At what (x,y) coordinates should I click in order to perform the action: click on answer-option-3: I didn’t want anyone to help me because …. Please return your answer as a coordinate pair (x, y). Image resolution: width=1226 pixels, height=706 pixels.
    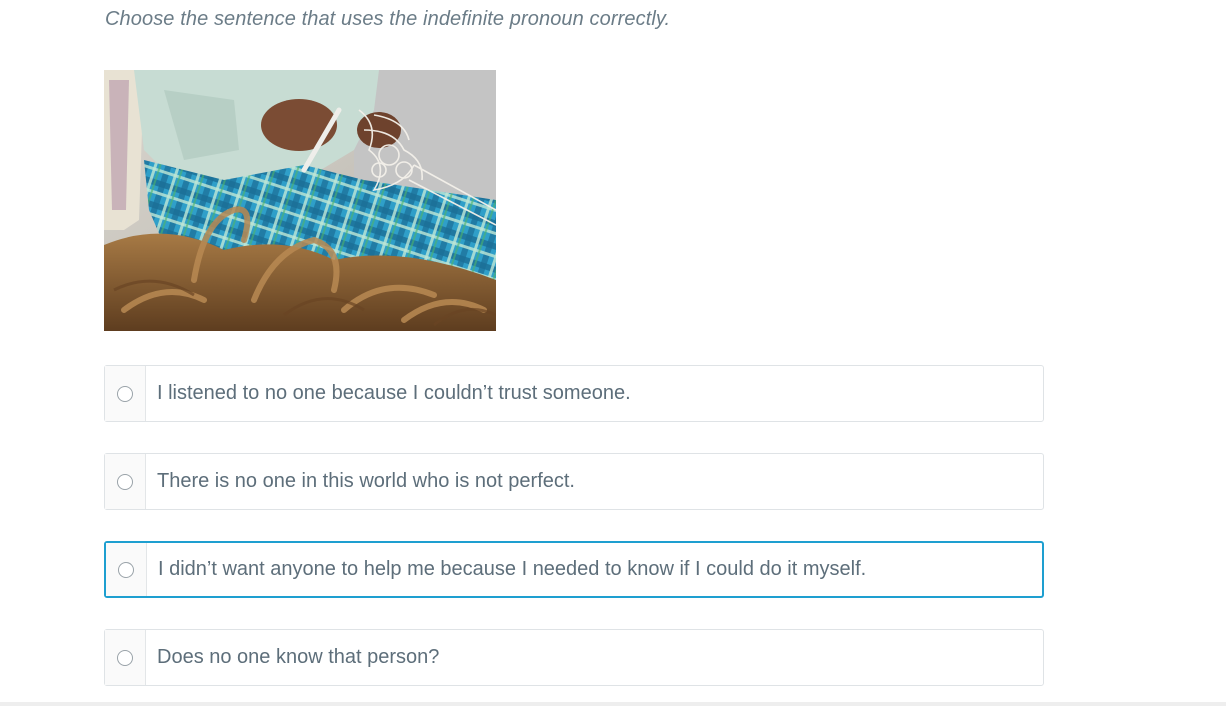
    Looking at the image, I should click on (574, 569).